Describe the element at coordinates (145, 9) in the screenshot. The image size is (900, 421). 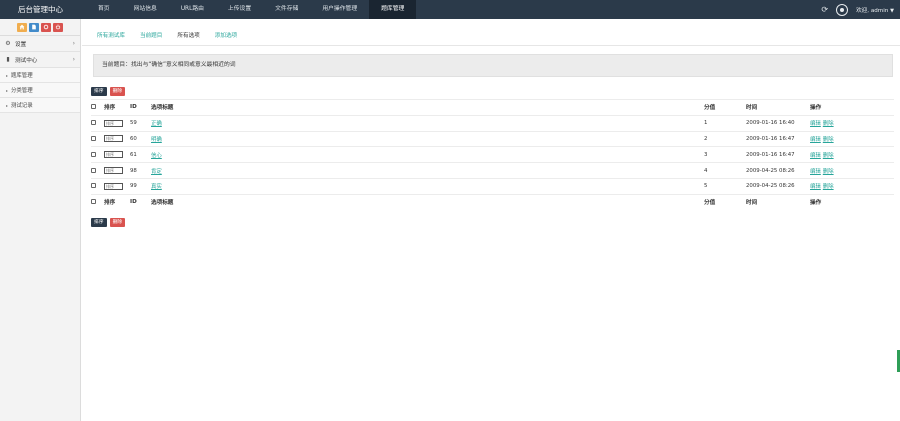
I see `topnav-site-info: 网站信息` at that location.